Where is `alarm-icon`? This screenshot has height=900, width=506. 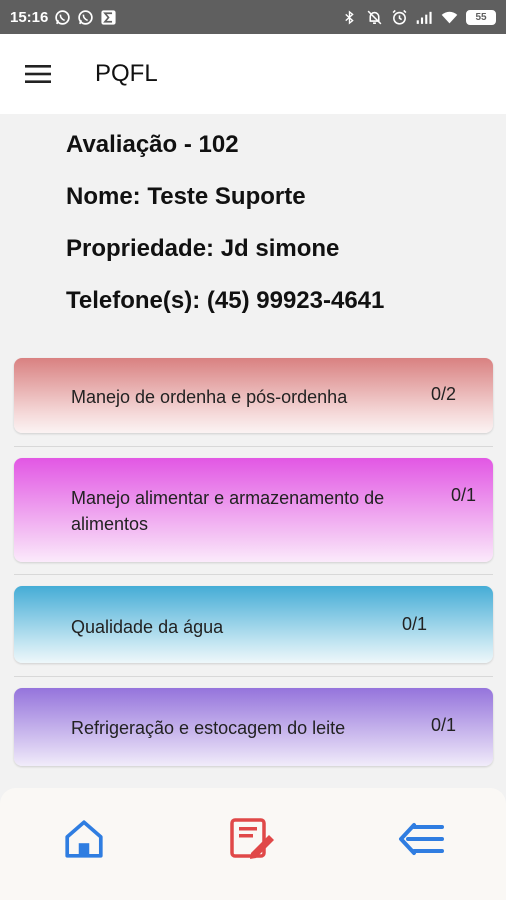
alarm-icon is located at coordinates (399, 17).